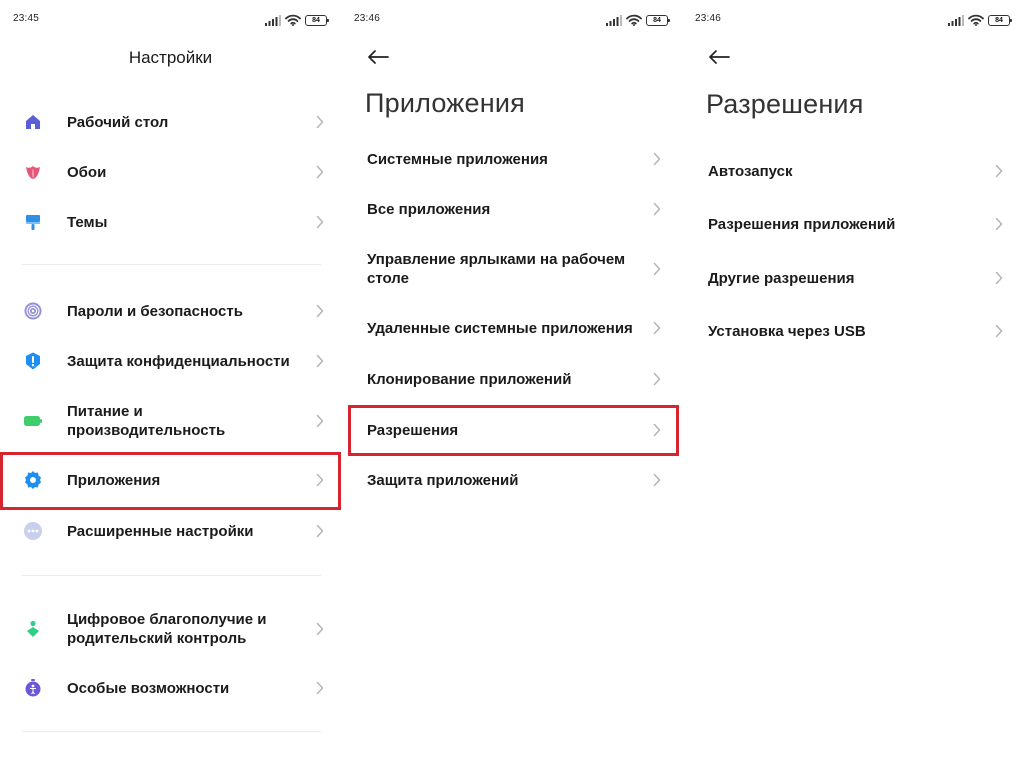 Image resolution: width=1024 pixels, height=759 pixels. Describe the element at coordinates (429, 209) in the screenshot. I see `apps-item-label: Все приложения` at that location.